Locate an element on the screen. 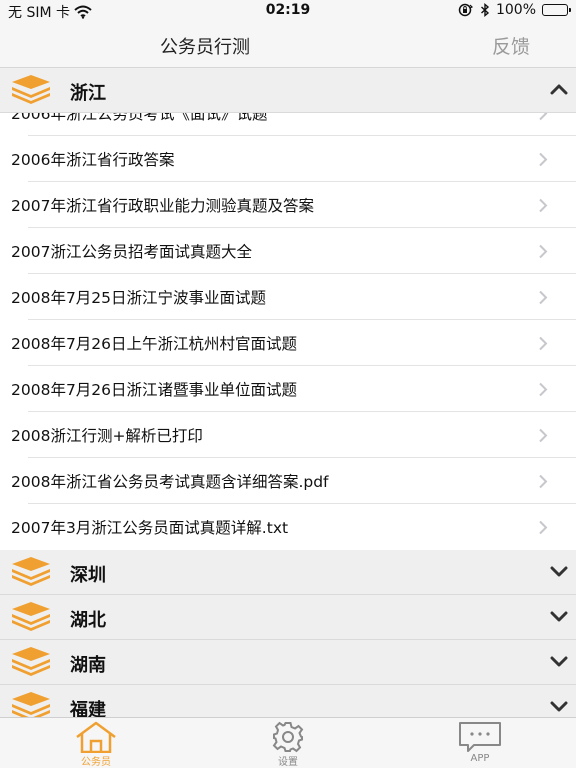 The height and width of the screenshot is (768, 576). list-item: 2008年浙江省公务员考试真题含详细答案.pdf is located at coordinates (288, 481).